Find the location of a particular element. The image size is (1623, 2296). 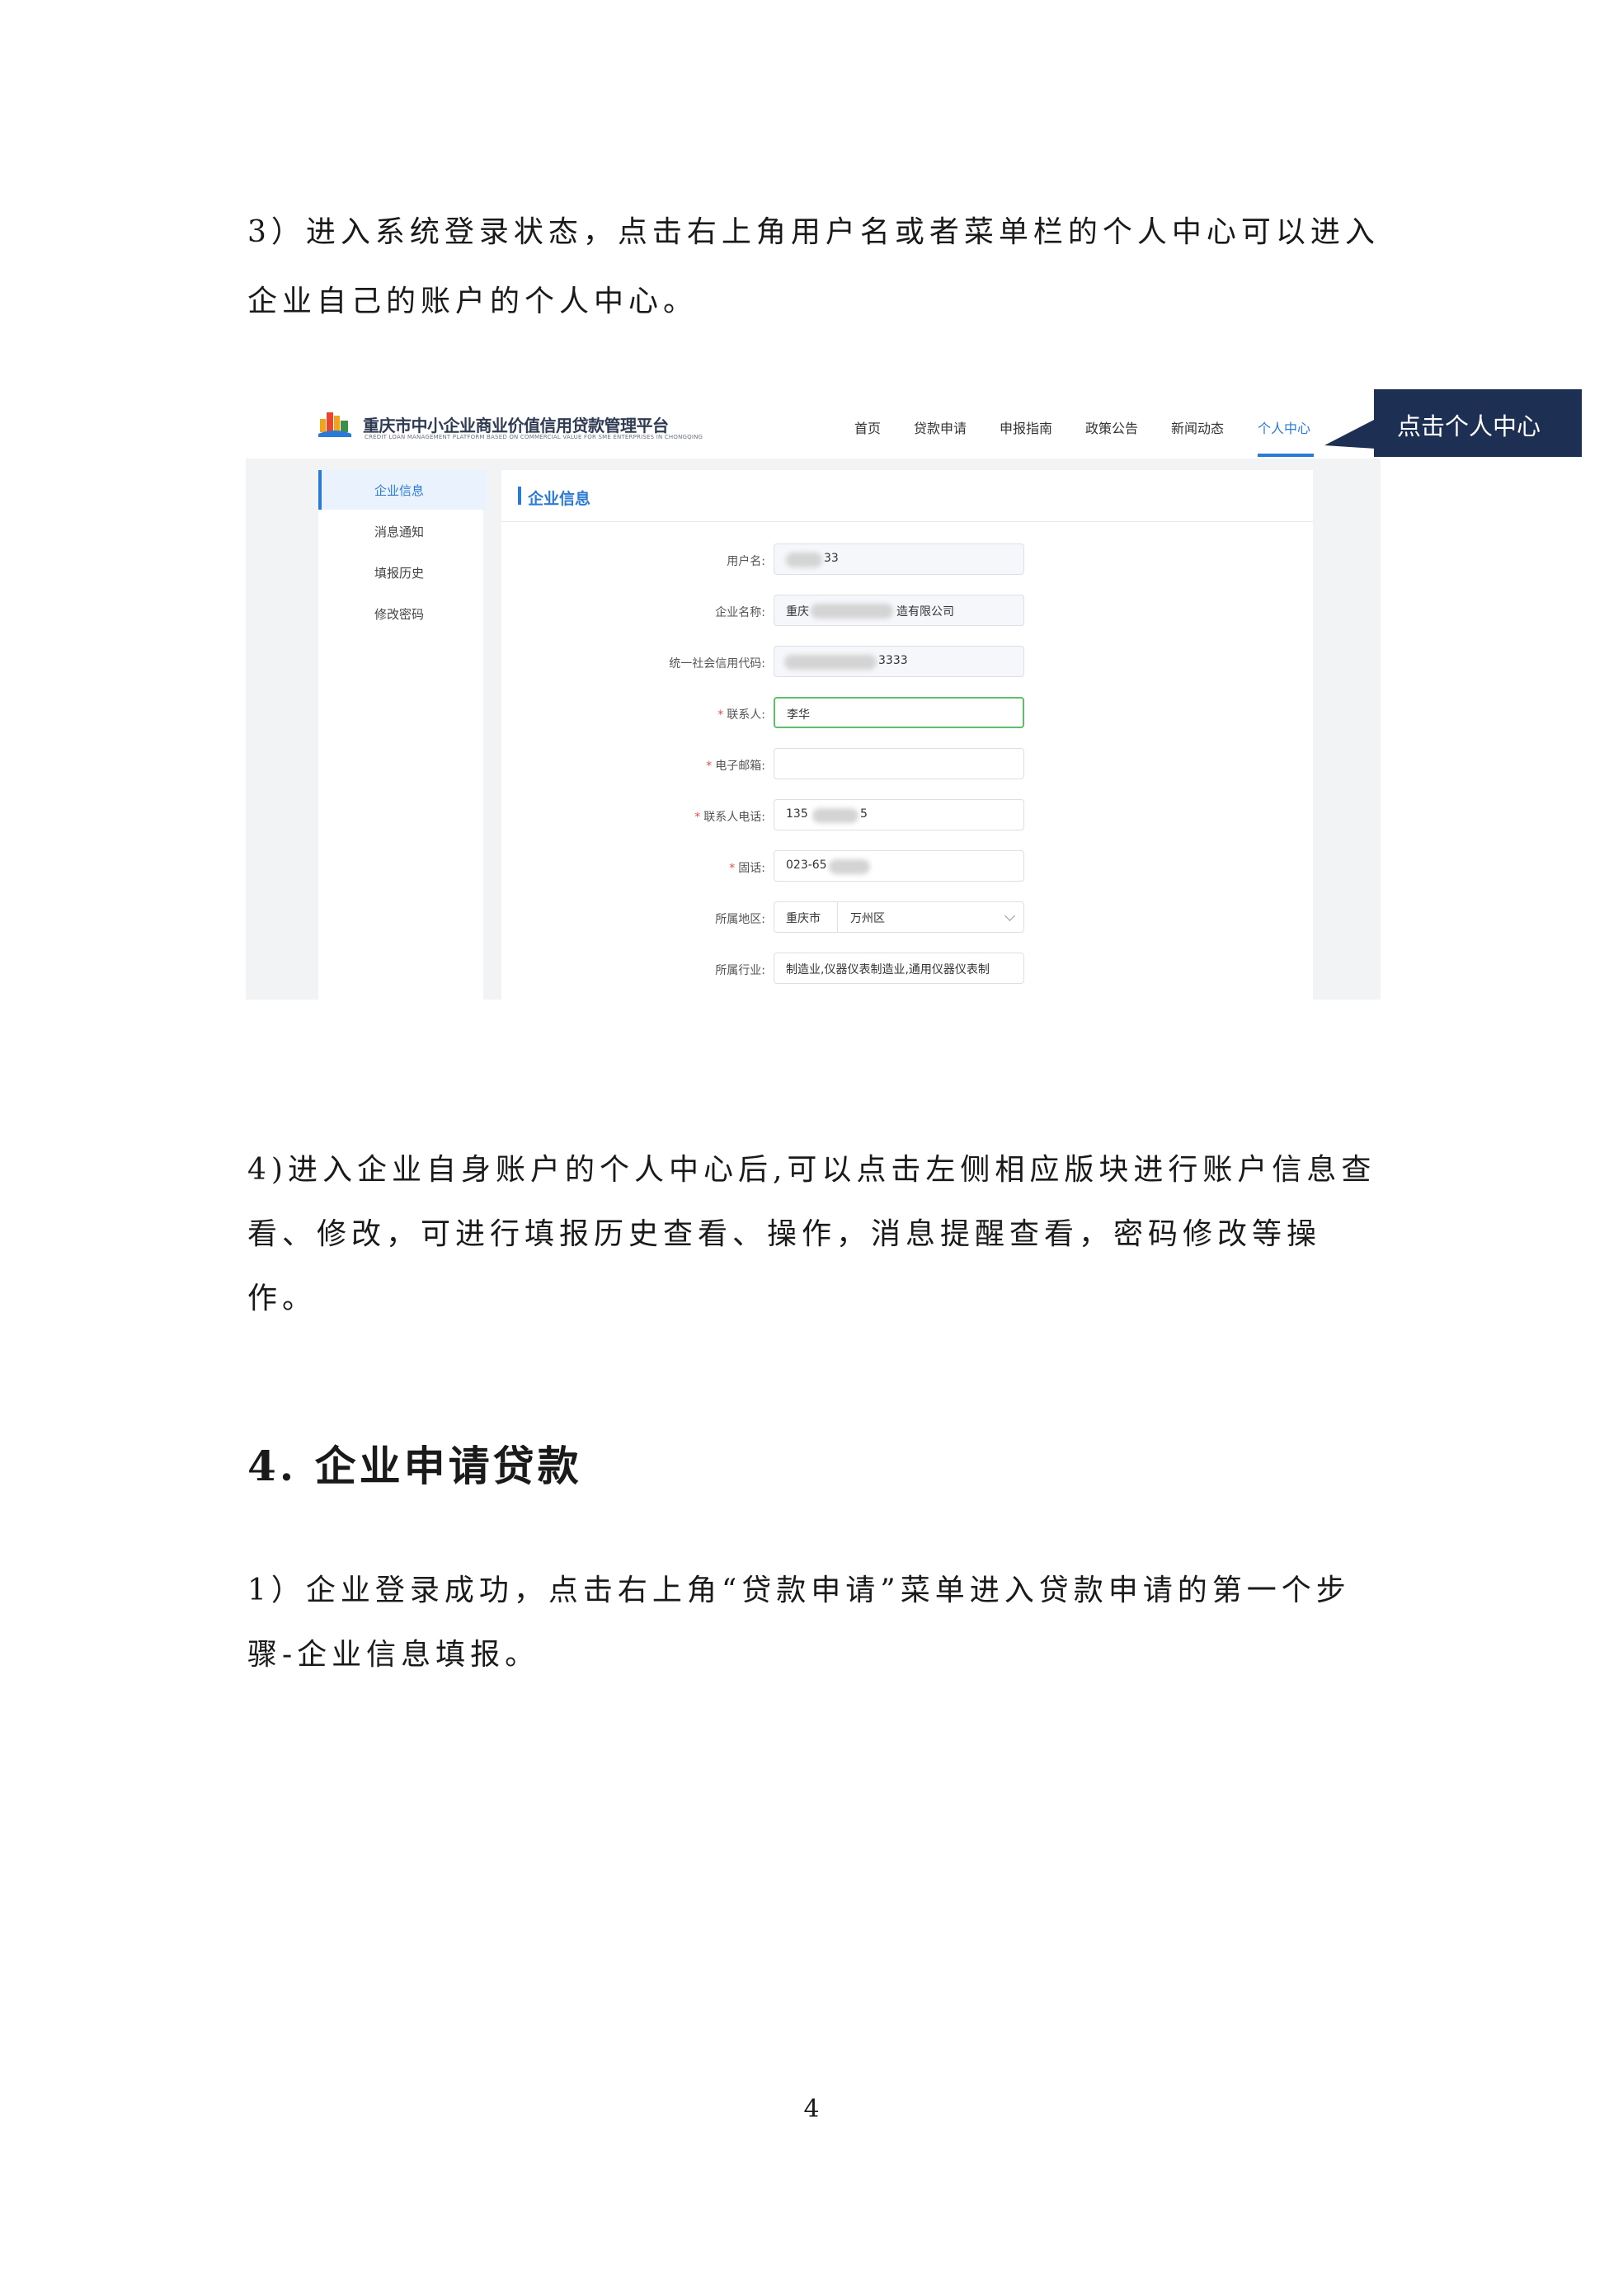

callout-box: 点击个人中心 is located at coordinates (1478, 423).